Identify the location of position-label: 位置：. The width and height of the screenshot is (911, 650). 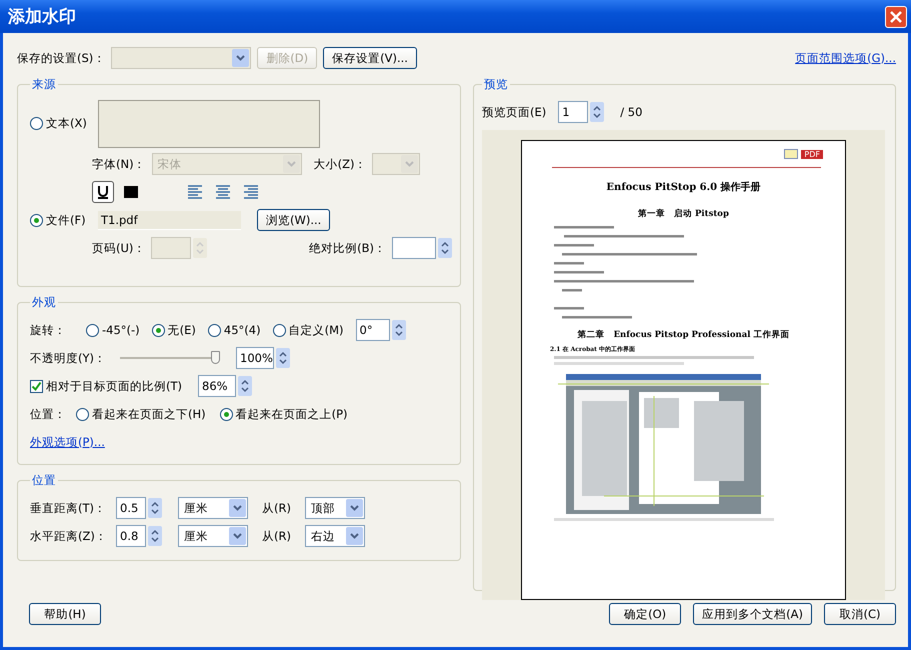
(48, 414).